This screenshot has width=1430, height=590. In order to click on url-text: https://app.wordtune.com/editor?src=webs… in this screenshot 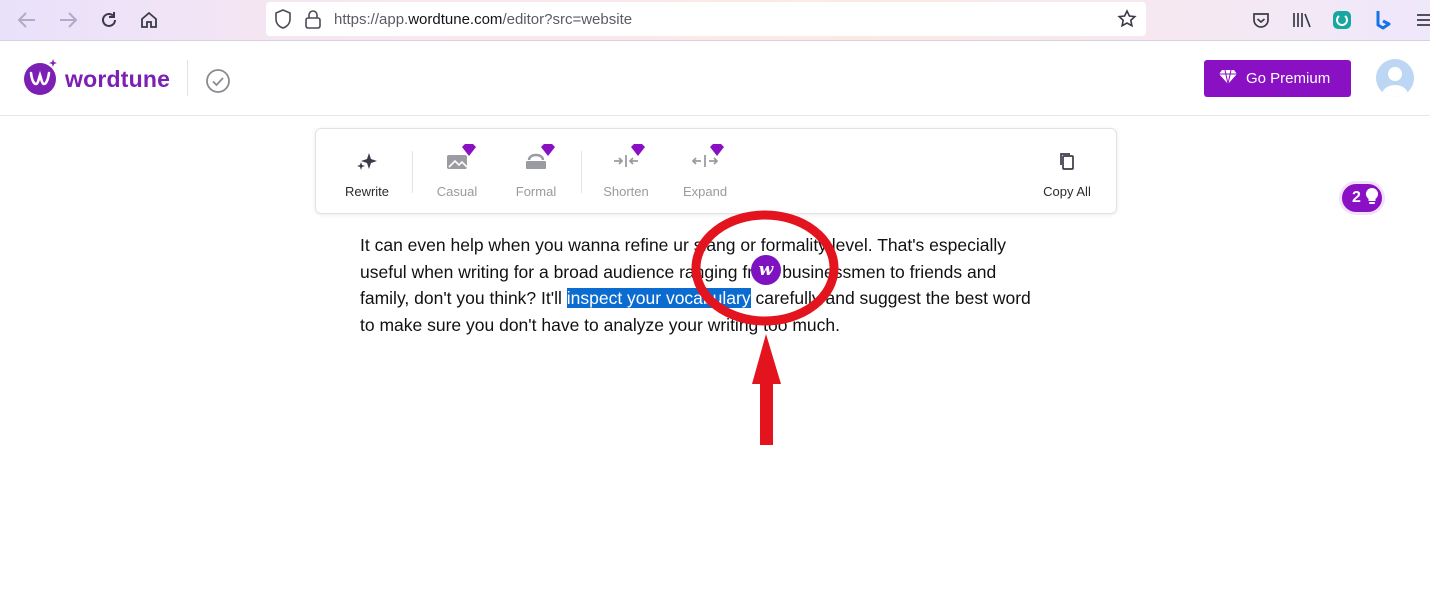, I will do `click(483, 19)`.